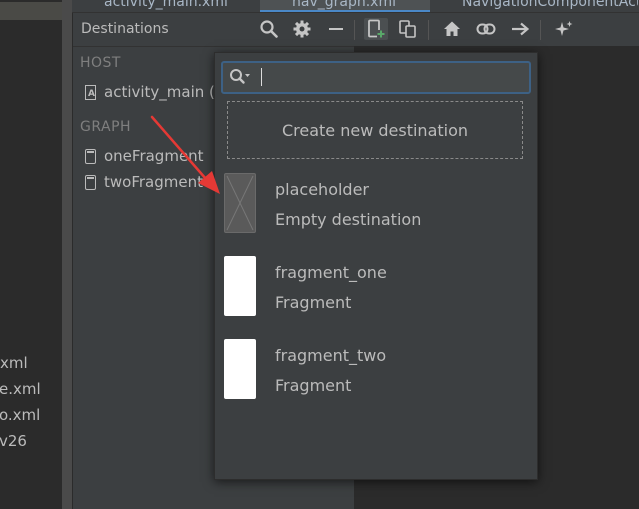  I want to click on host-item-activity-main: activity_main (, so click(150, 92).